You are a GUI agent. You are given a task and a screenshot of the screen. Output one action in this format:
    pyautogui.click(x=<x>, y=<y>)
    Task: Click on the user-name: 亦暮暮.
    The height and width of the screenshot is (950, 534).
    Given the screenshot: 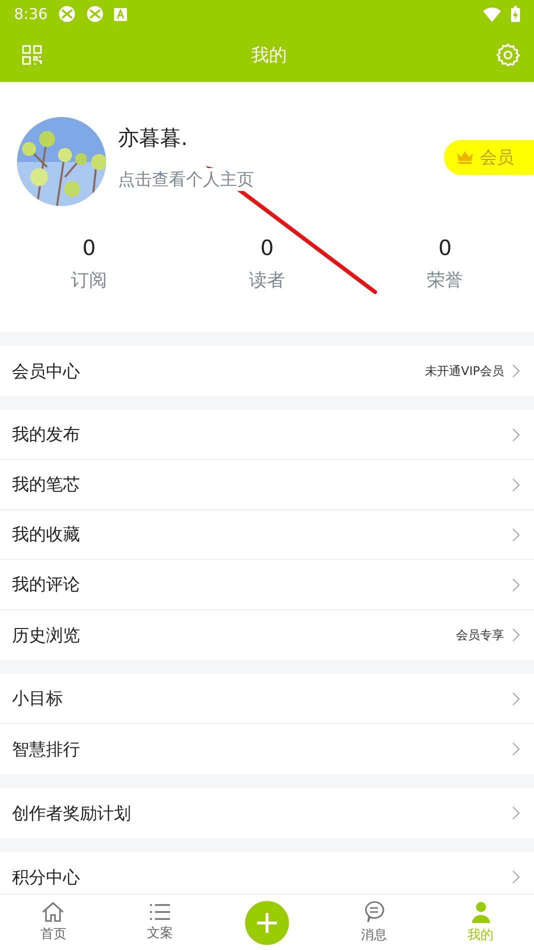 What is the action you would take?
    pyautogui.click(x=281, y=138)
    